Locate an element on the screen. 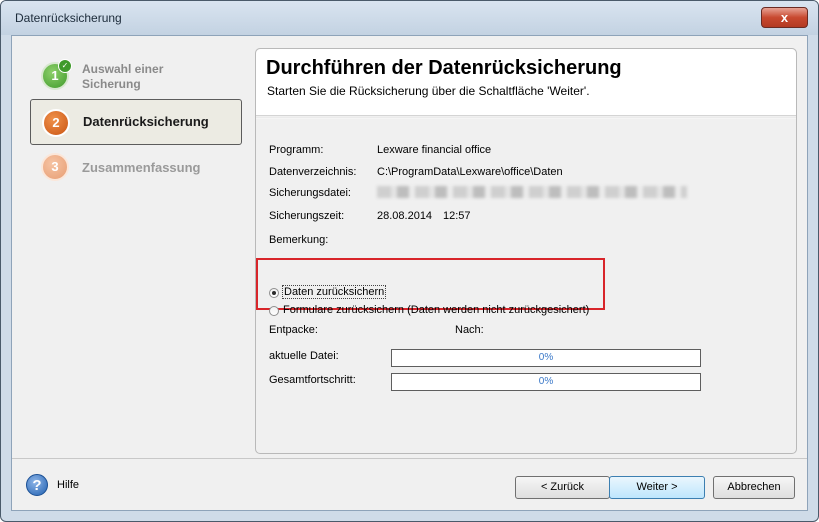 This screenshot has height=522, width=819. directory-value: C:\ProgramData\Lexware\office\Daten is located at coordinates (470, 172).